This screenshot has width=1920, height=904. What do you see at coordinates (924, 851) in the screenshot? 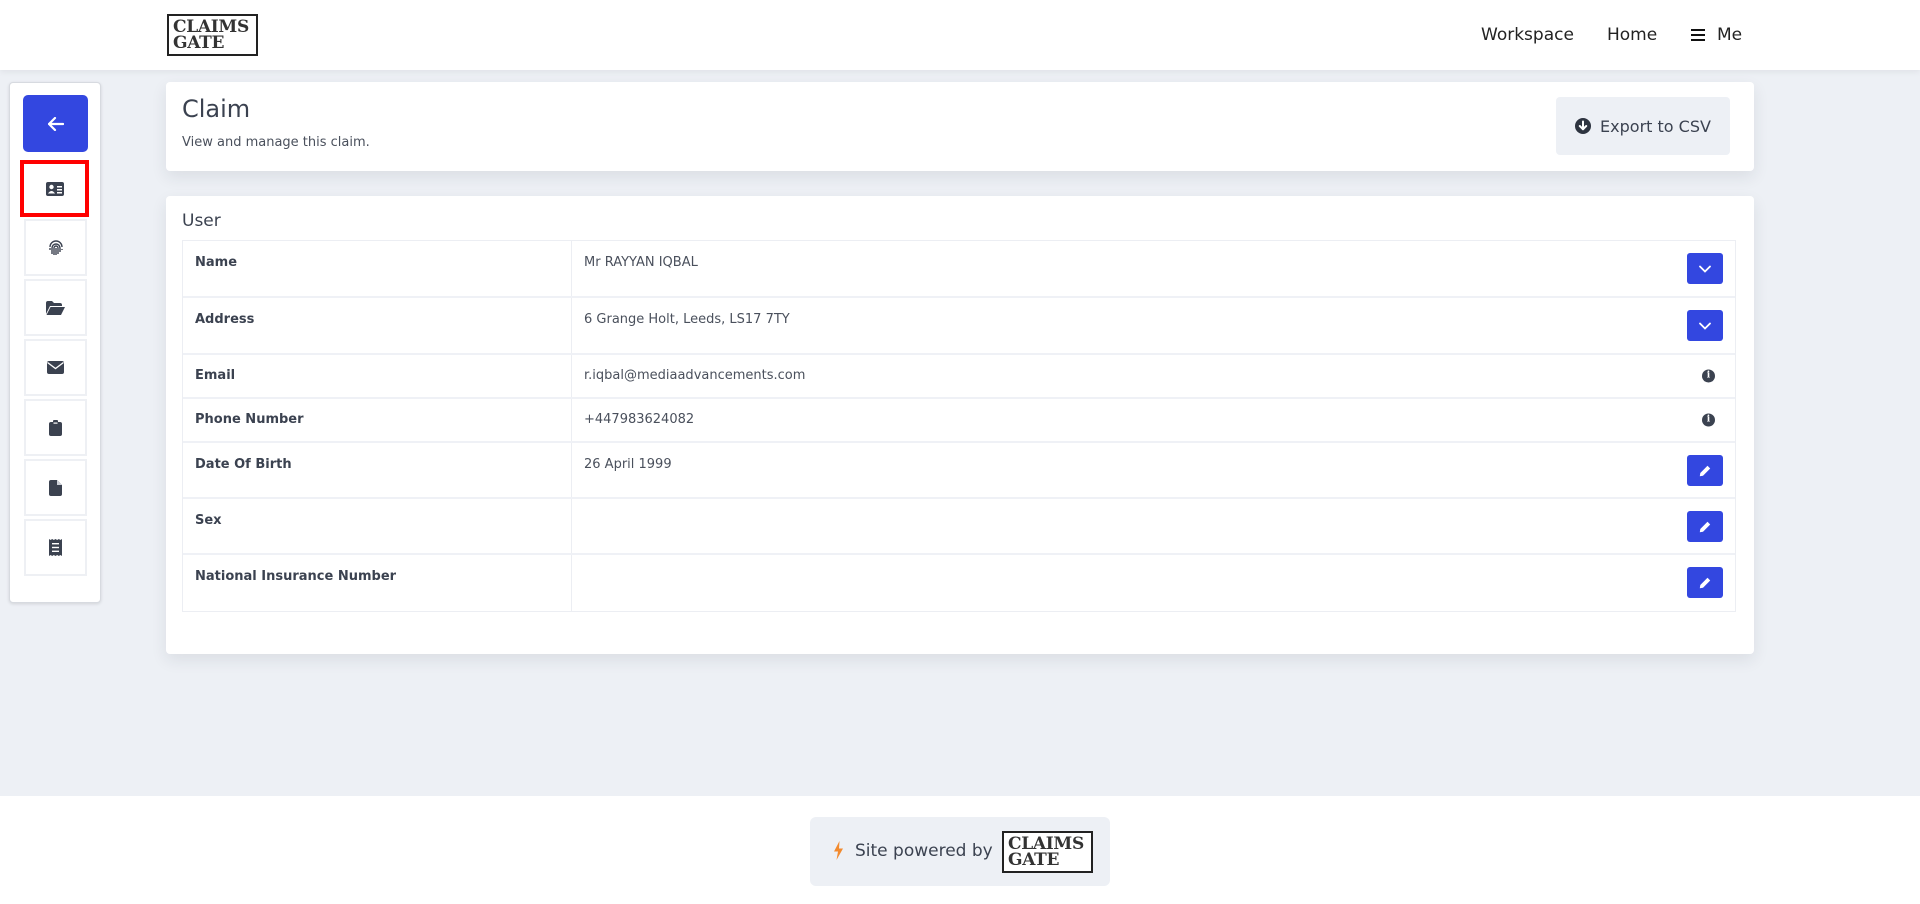
I see `powered-by-text: Site powered by` at bounding box center [924, 851].